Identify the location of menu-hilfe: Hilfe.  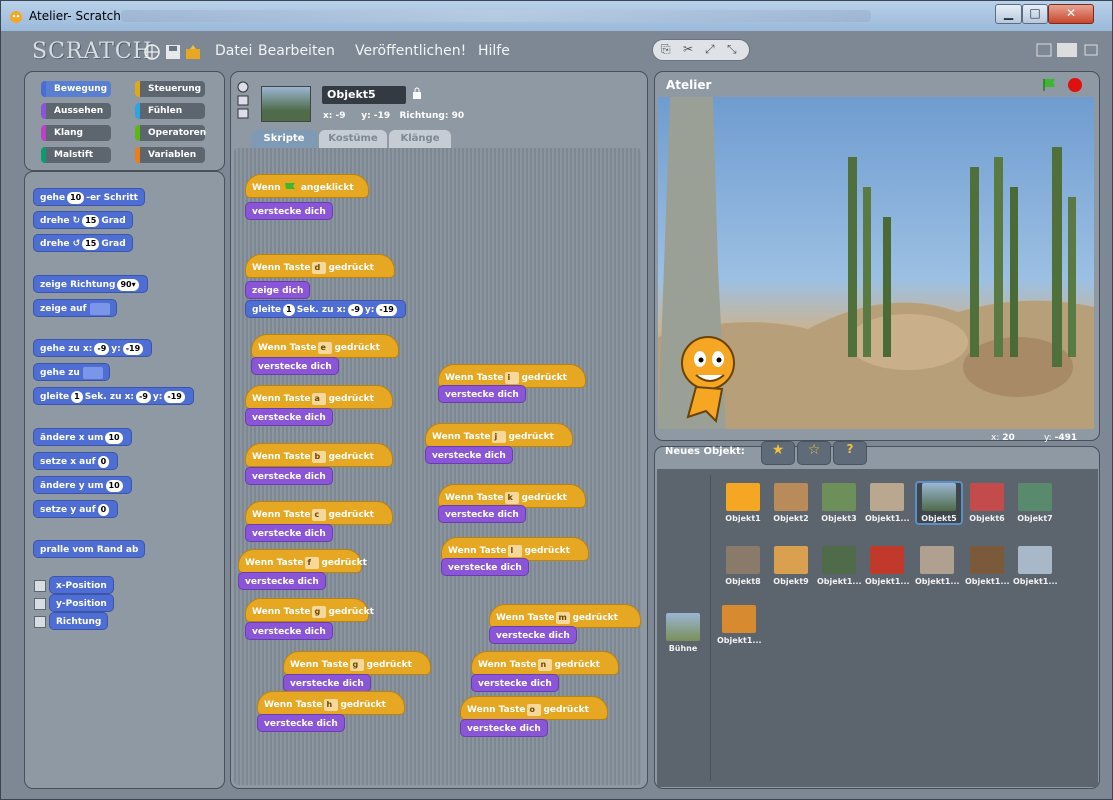
(494, 51).